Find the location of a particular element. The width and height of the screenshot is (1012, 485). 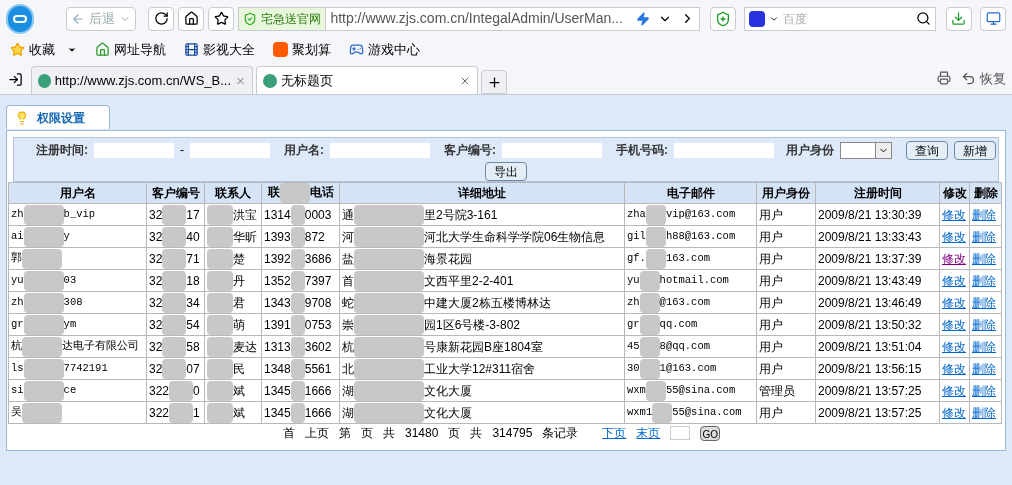

bookmark-item: 收藏 is located at coordinates (43, 49).